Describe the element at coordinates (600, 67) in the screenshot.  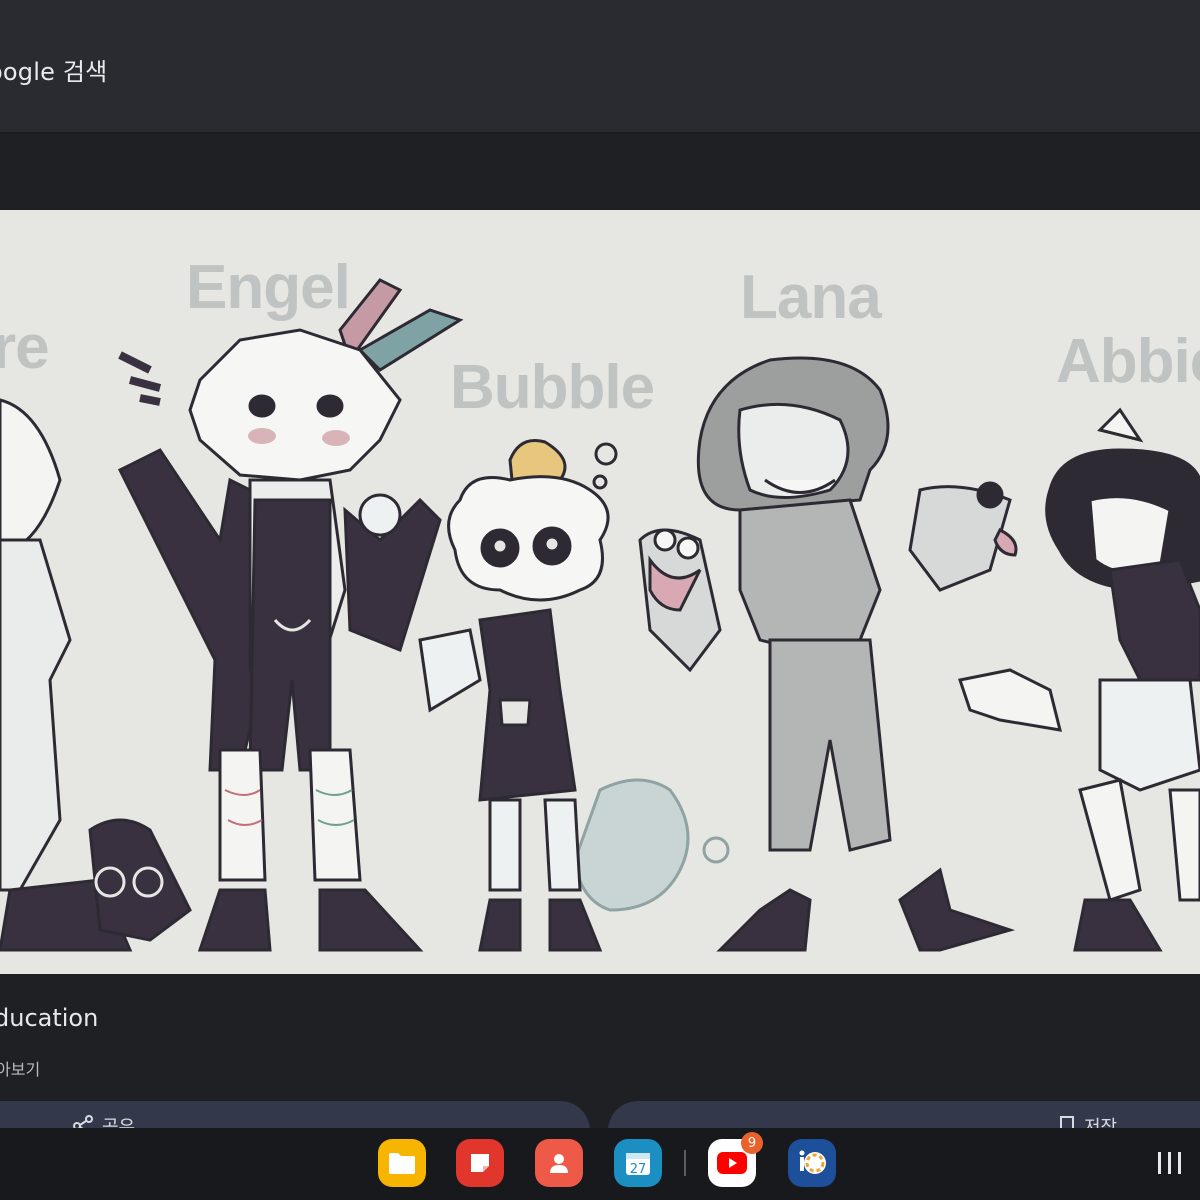
I see `browser-header: oogle 검색` at that location.